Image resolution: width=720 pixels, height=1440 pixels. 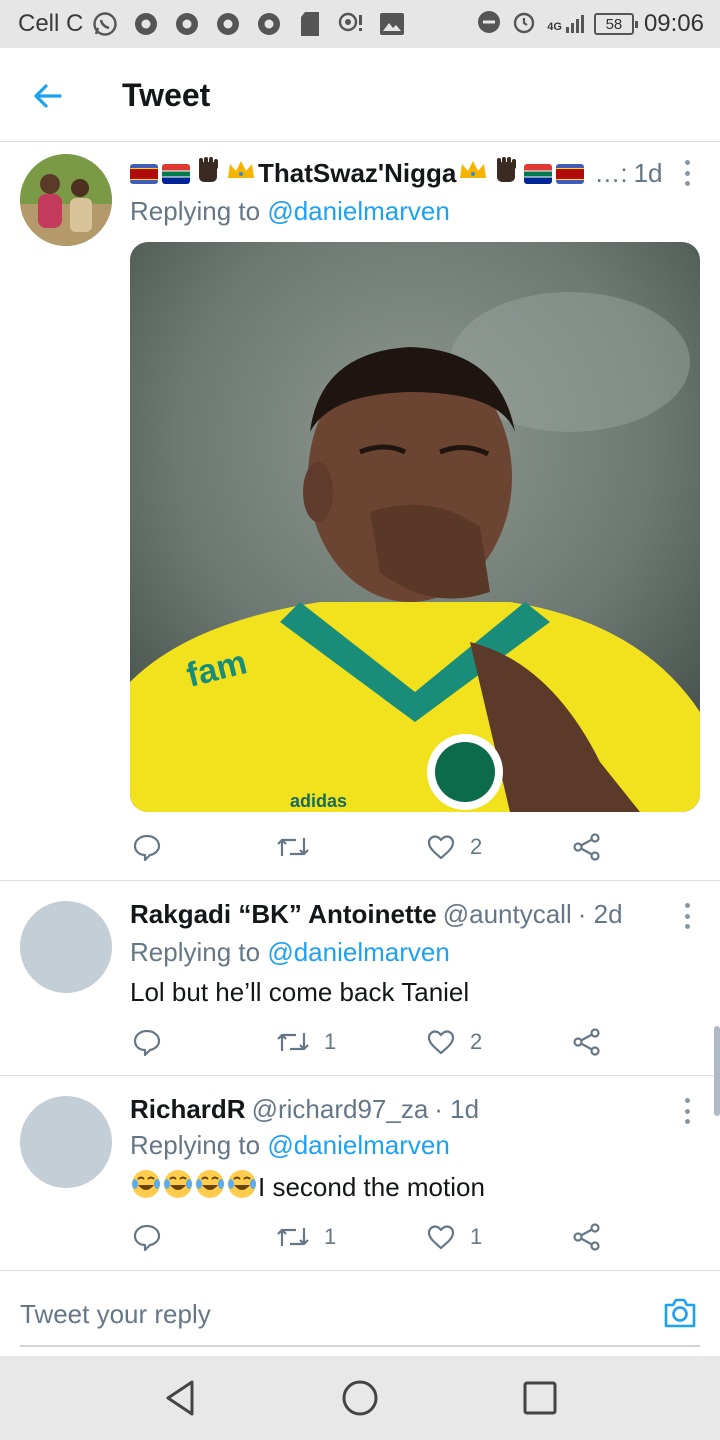 What do you see at coordinates (392, 24) in the screenshot?
I see `gallery-icon` at bounding box center [392, 24].